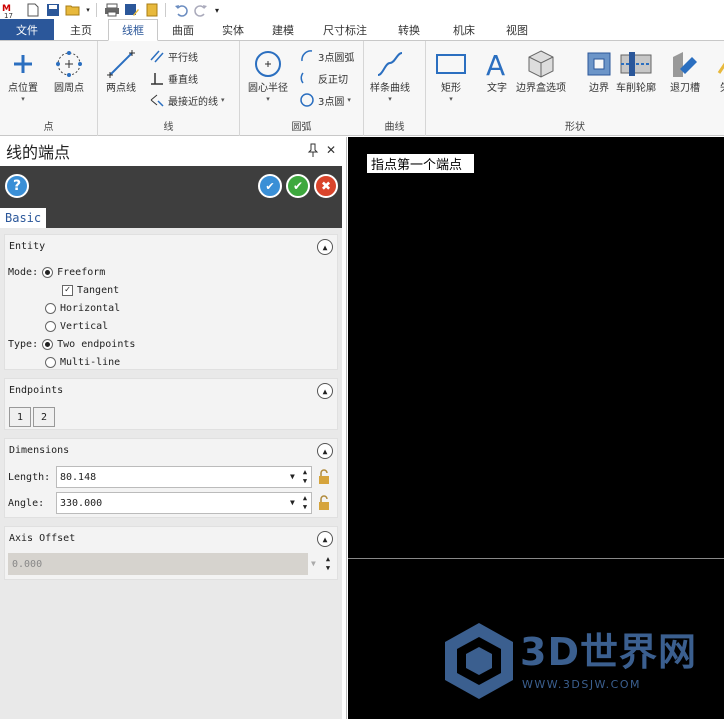  I want to click on tab-transform: 转换, so click(409, 29).